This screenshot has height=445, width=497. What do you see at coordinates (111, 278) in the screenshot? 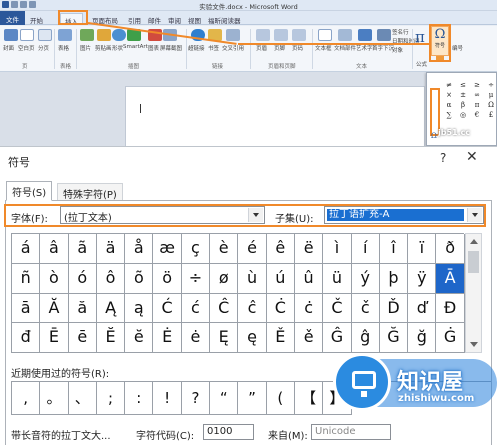
I see `symbol-cell: ô` at bounding box center [111, 278].